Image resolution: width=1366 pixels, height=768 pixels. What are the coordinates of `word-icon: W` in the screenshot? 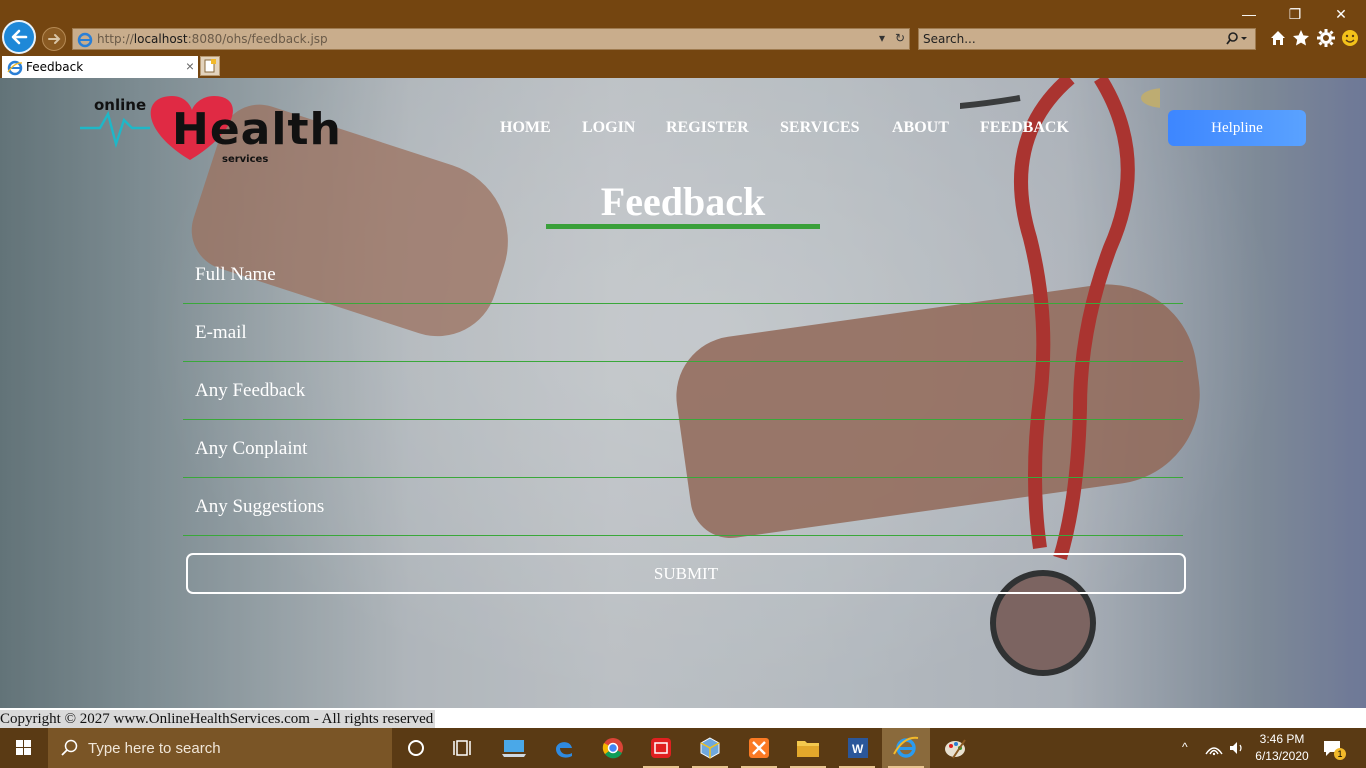 It's located at (858, 748).